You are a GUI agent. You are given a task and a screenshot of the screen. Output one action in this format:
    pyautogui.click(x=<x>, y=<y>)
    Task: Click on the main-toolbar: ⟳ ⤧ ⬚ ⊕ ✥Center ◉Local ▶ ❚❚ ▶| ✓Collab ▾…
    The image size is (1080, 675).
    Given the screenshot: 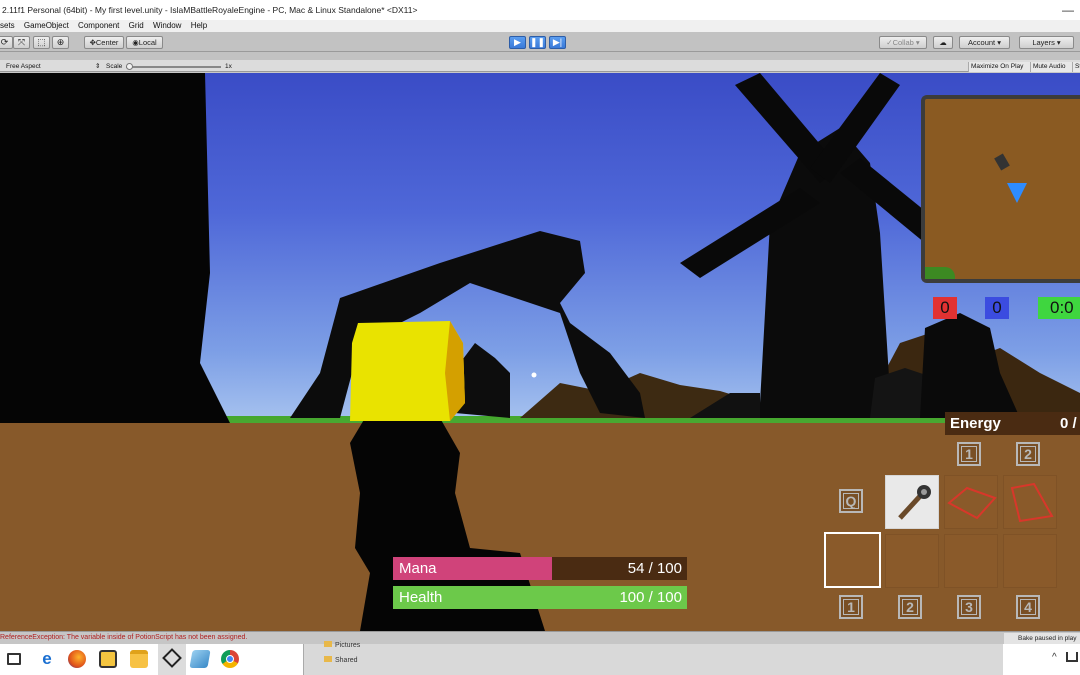 What is the action you would take?
    pyautogui.click(x=540, y=42)
    